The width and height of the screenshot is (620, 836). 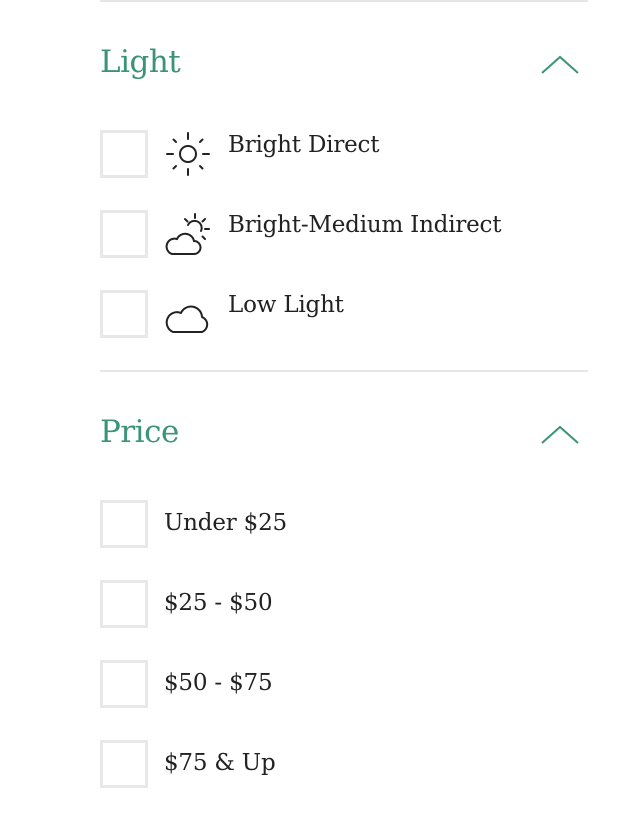 What do you see at coordinates (365, 225) in the screenshot?
I see `option-label: Bright-Medium Indirect` at bounding box center [365, 225].